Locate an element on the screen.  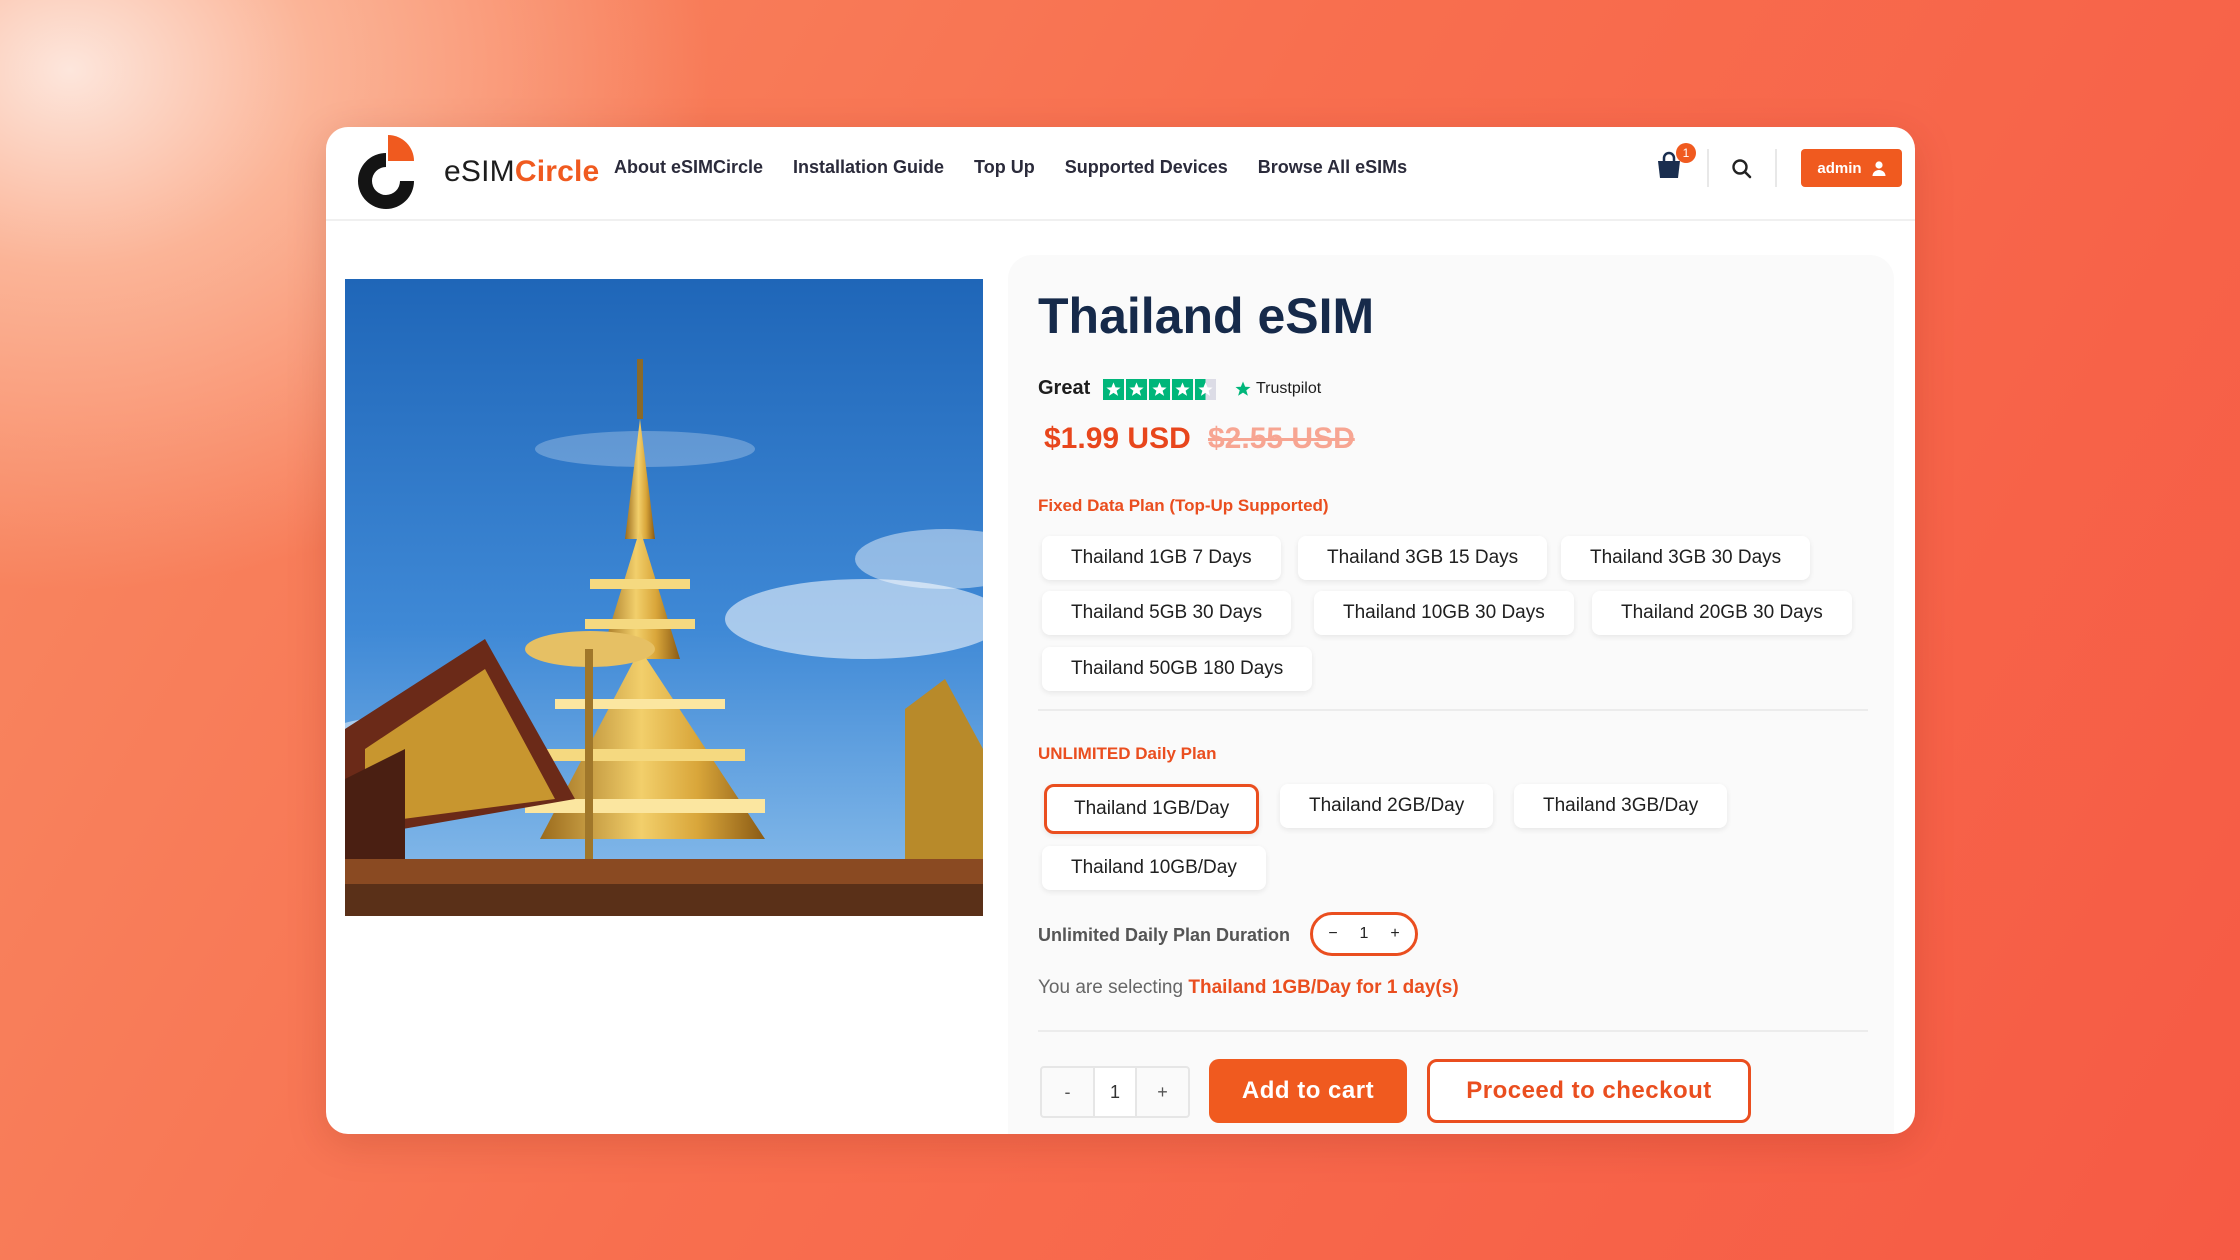
product-title: Thailand eSIM is located at coordinates (1206, 316).